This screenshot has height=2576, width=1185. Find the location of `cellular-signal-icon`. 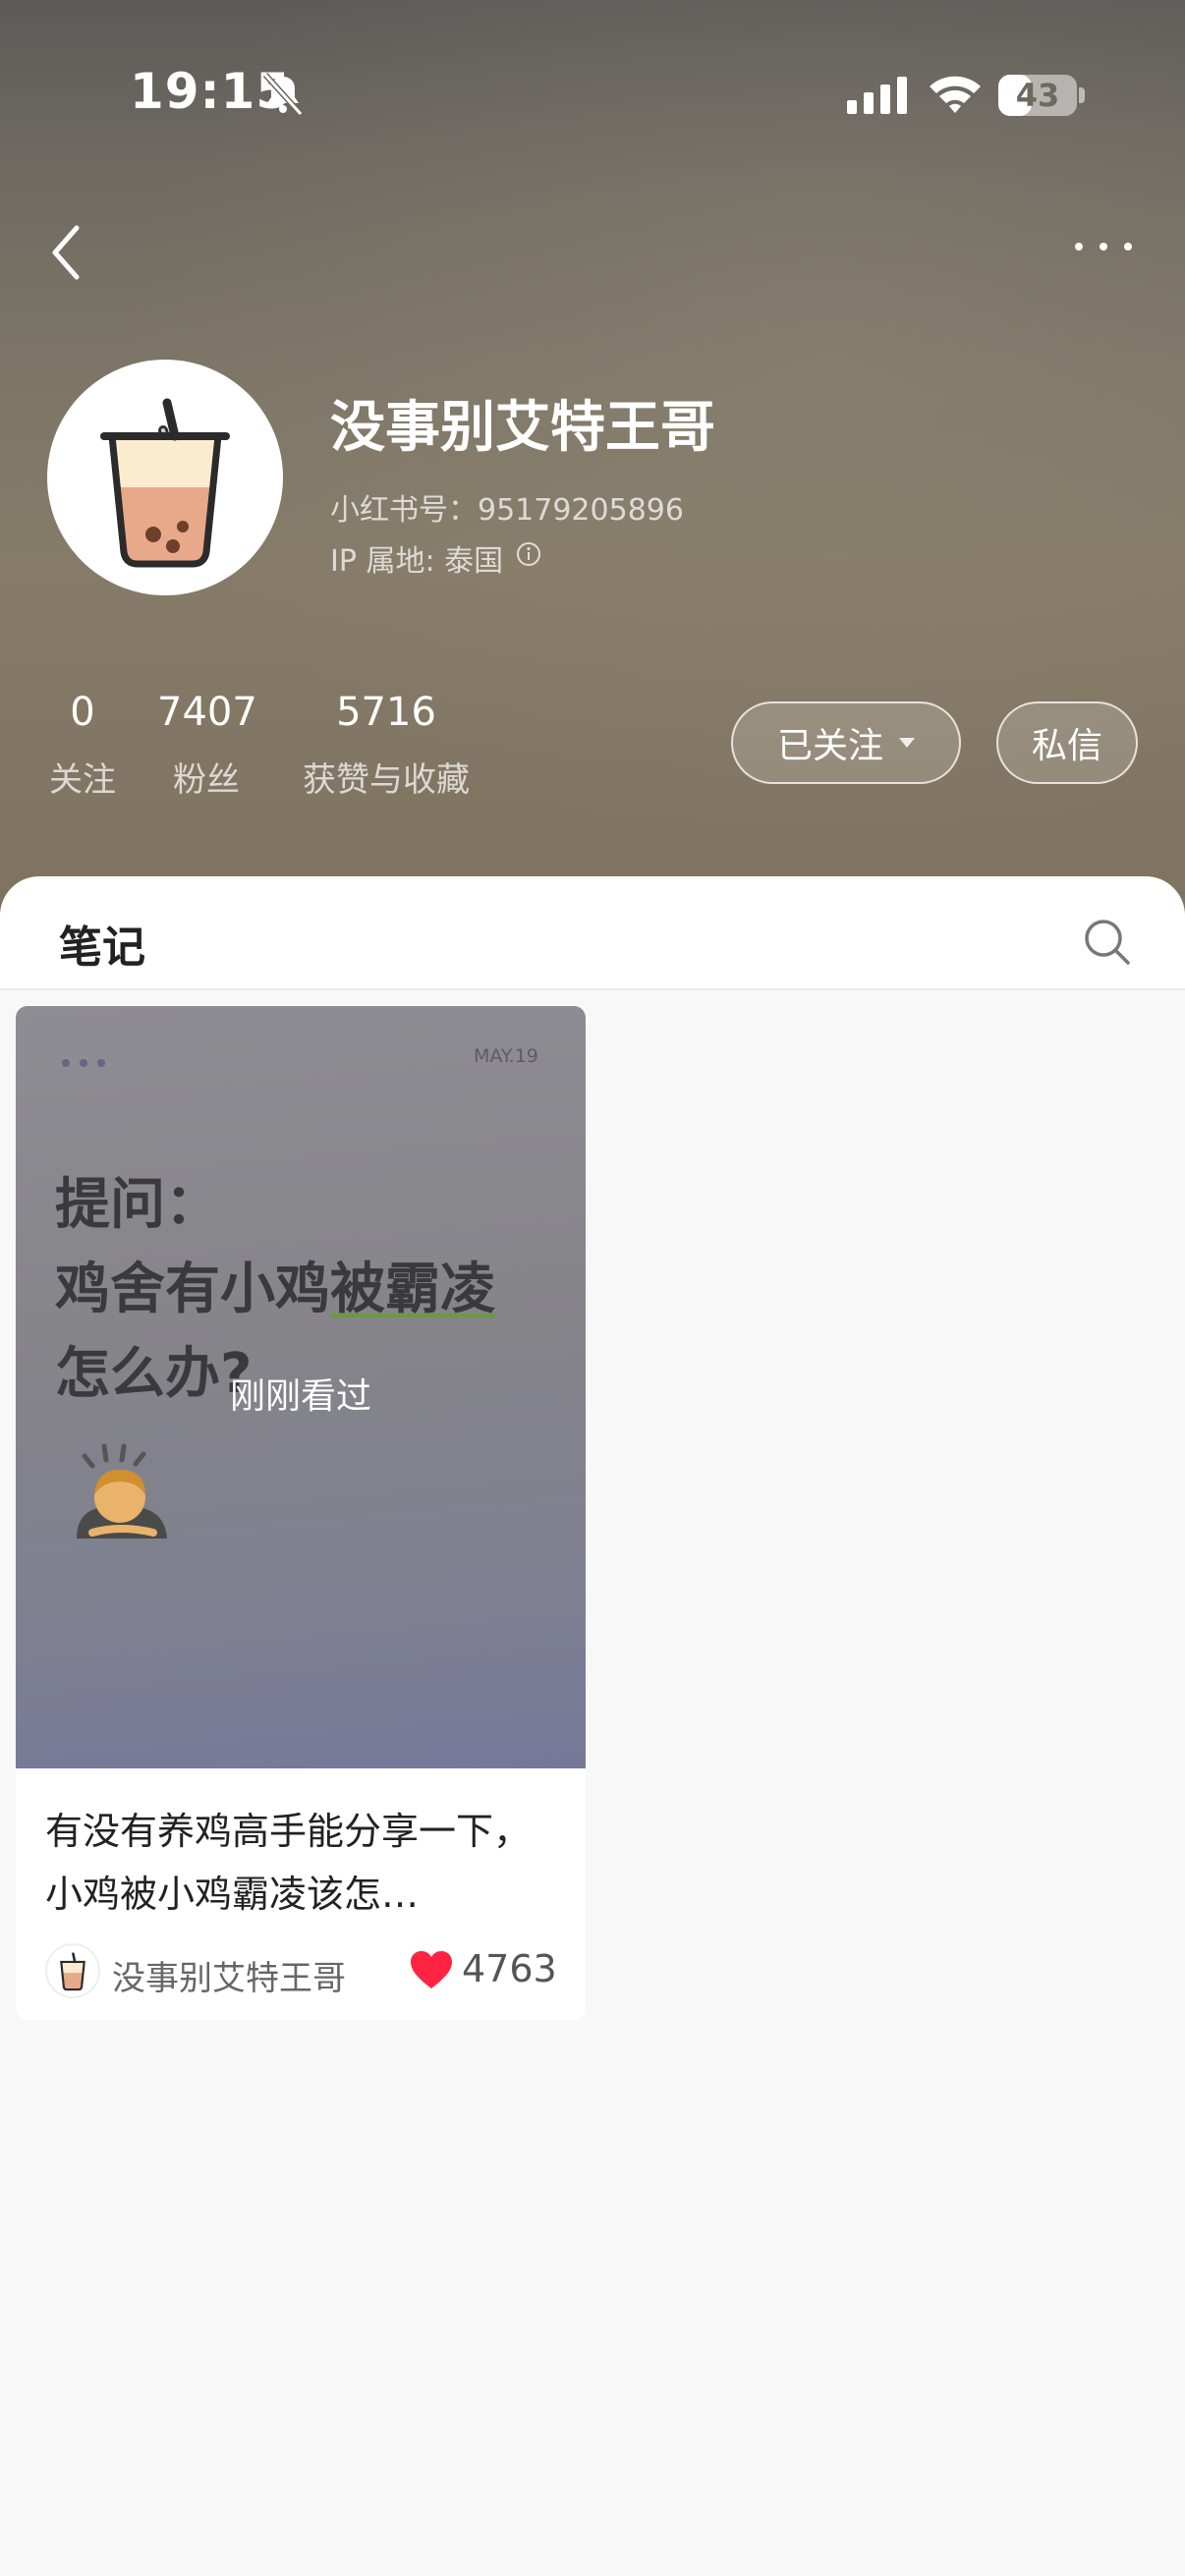

cellular-signal-icon is located at coordinates (877, 95).